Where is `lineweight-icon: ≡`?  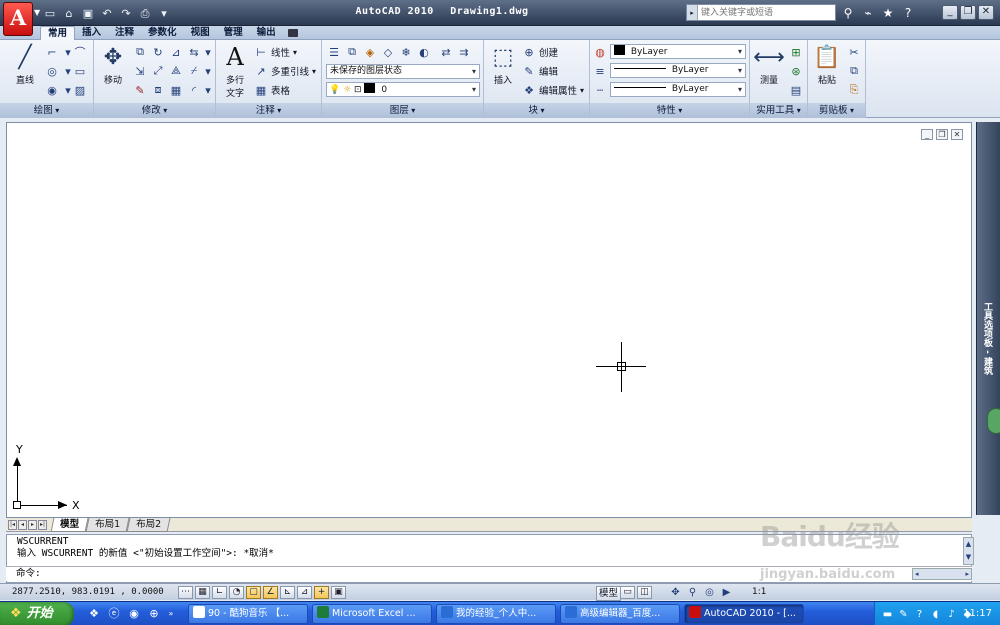 lineweight-icon: ≡ is located at coordinates (600, 71).